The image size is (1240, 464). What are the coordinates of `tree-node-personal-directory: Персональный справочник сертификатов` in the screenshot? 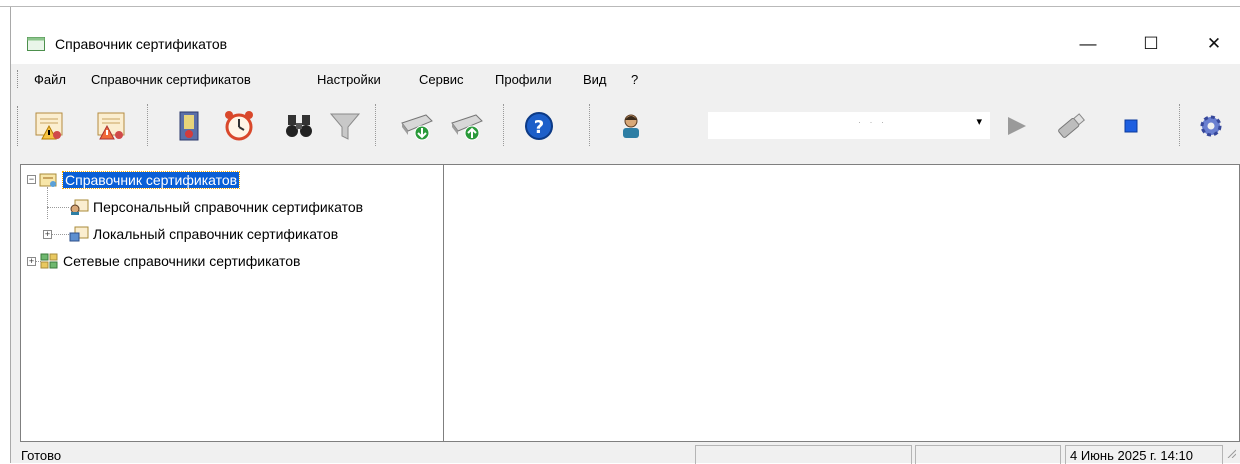 It's located at (216, 207).